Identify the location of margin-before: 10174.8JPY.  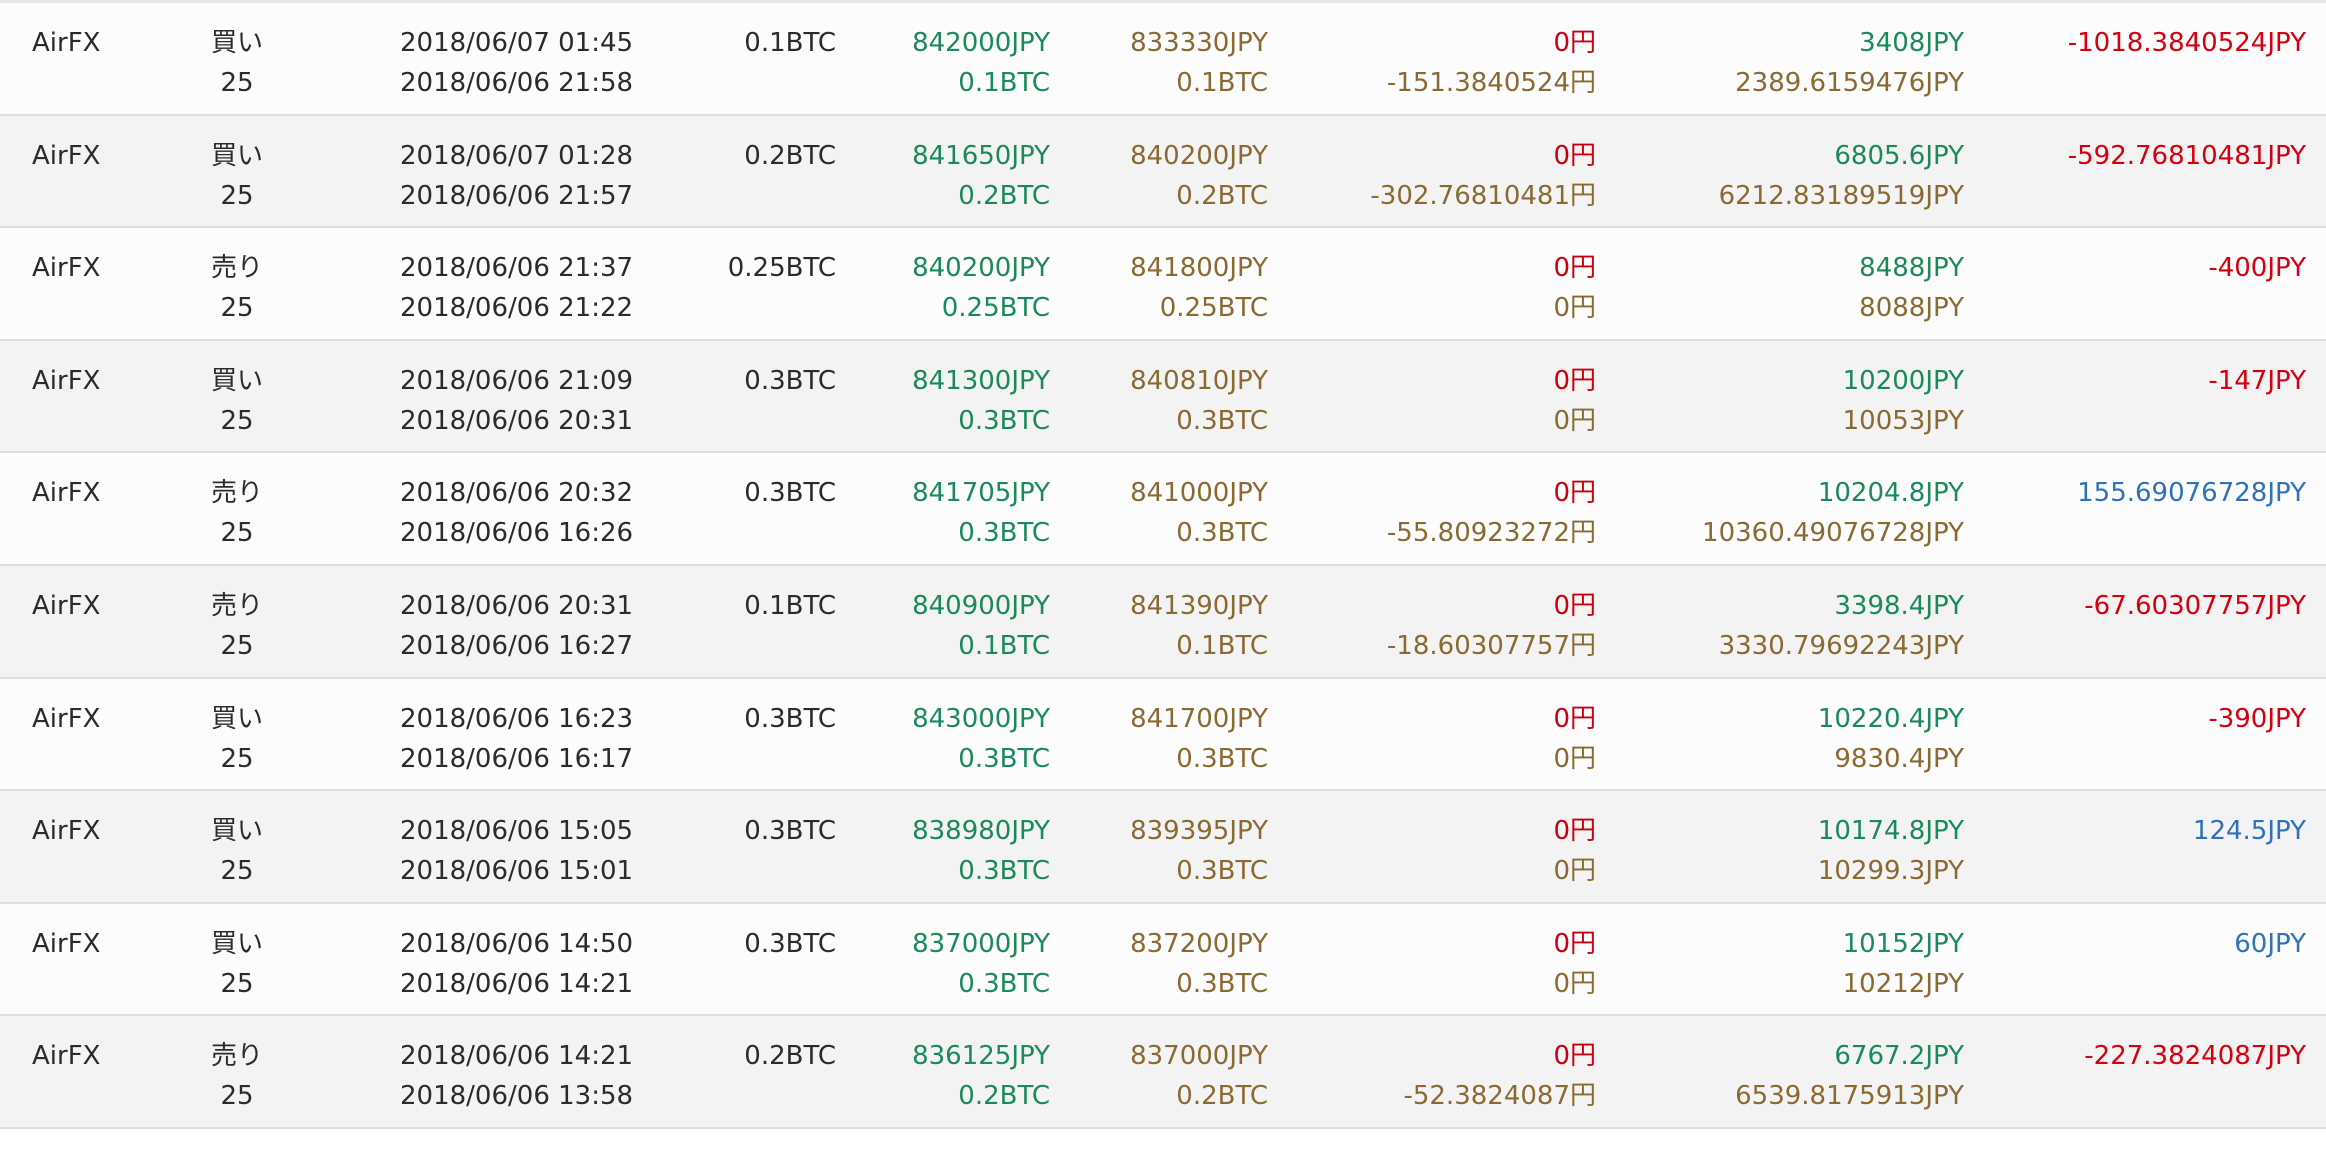
(1890, 831).